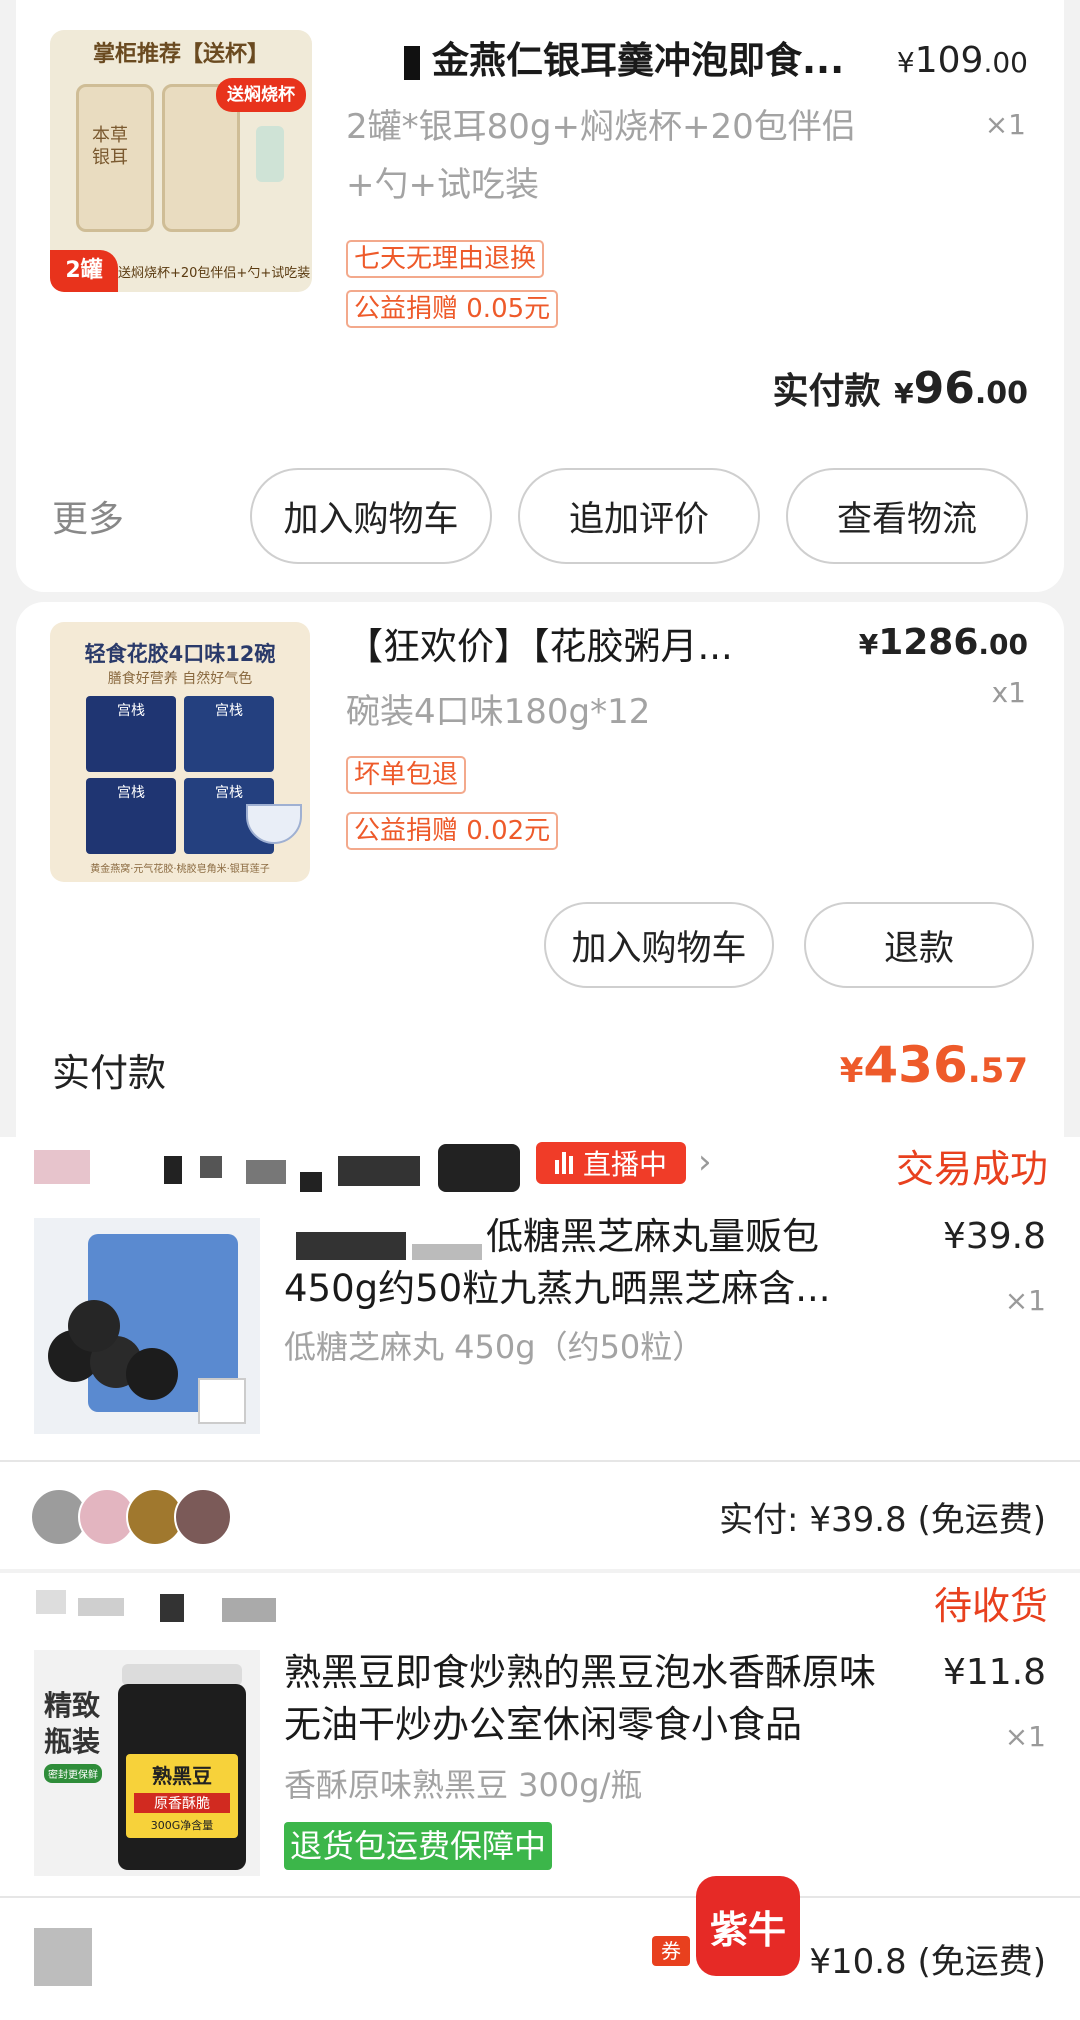  What do you see at coordinates (933, 1065) in the screenshot?
I see `paid-amount: ¥436.57` at bounding box center [933, 1065].